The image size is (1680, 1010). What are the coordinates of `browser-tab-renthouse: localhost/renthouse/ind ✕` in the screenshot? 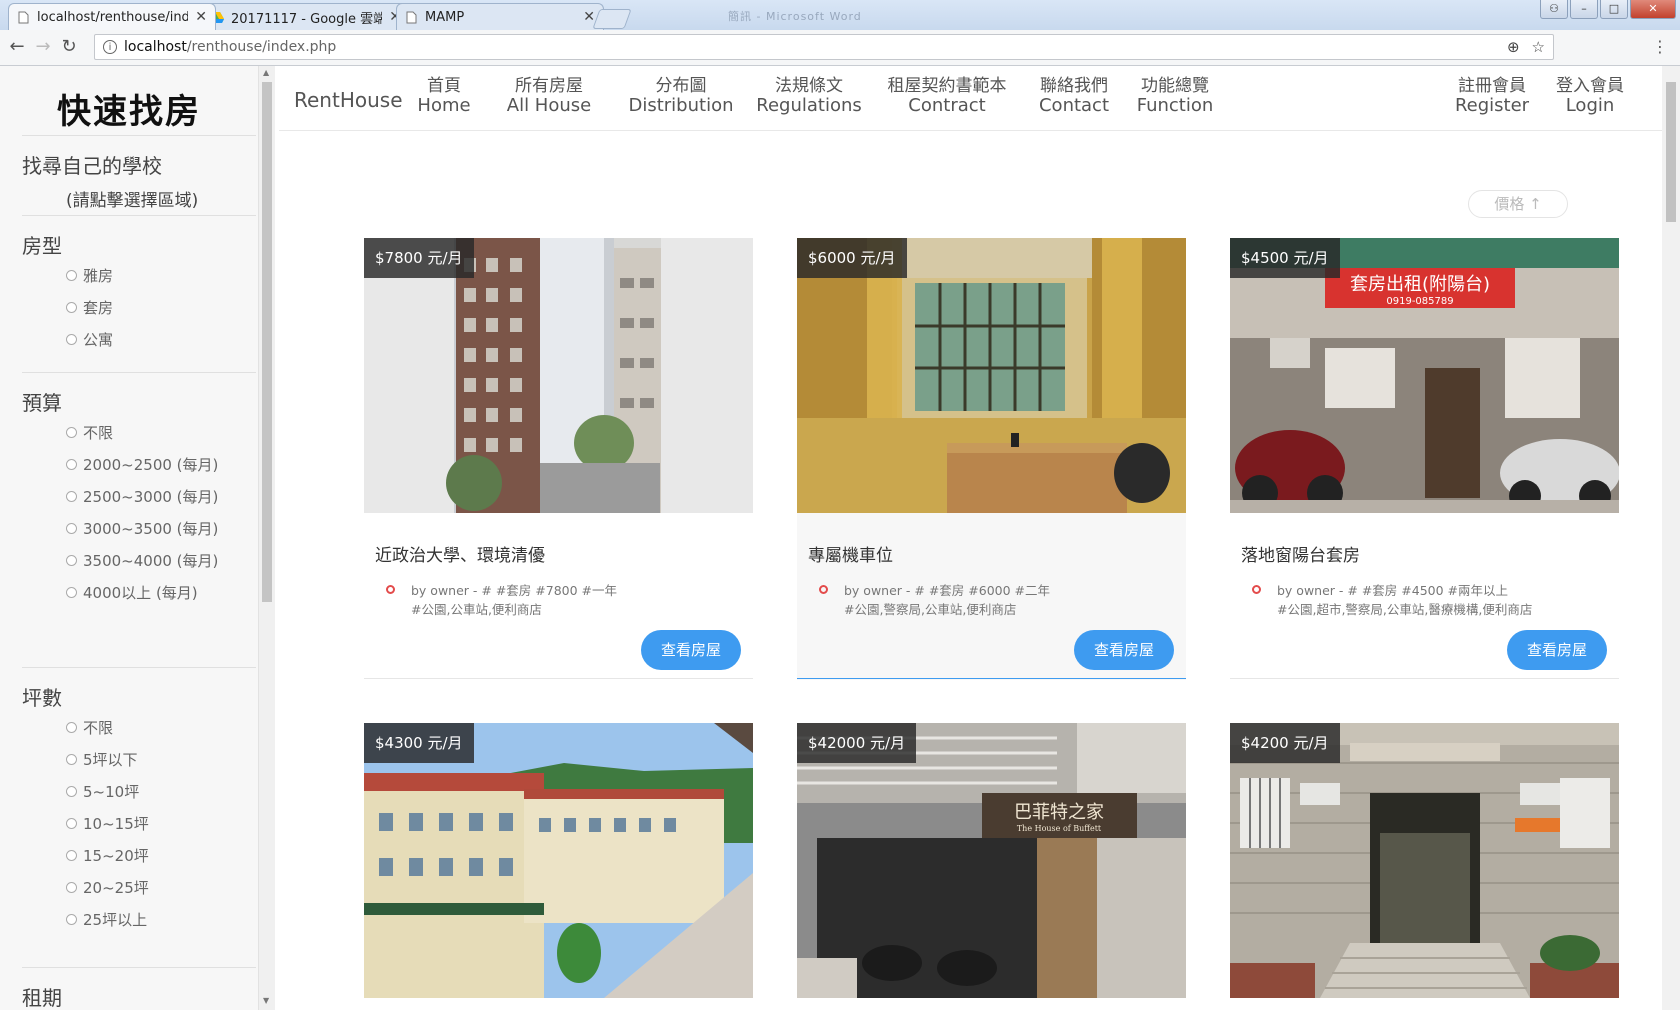 It's located at (112, 16).